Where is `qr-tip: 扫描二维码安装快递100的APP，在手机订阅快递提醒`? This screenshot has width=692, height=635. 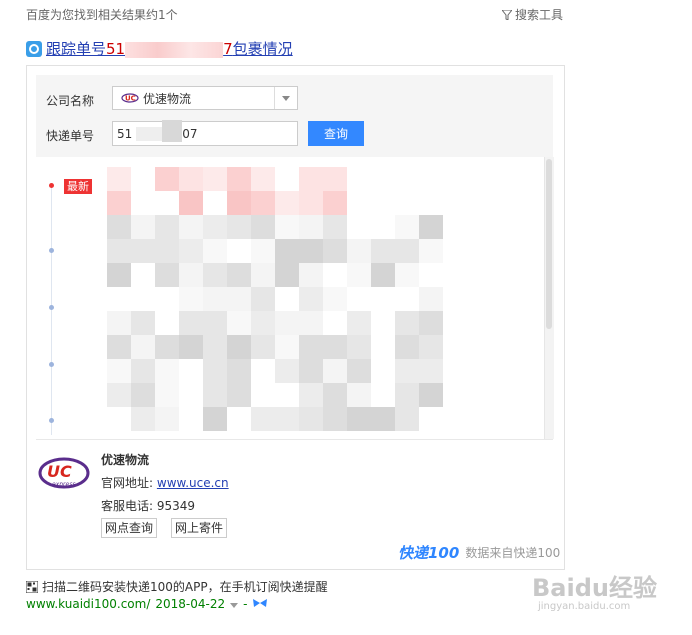 qr-tip: 扫描二维码安装快递100的APP，在手机订阅快递提醒 is located at coordinates (177, 586).